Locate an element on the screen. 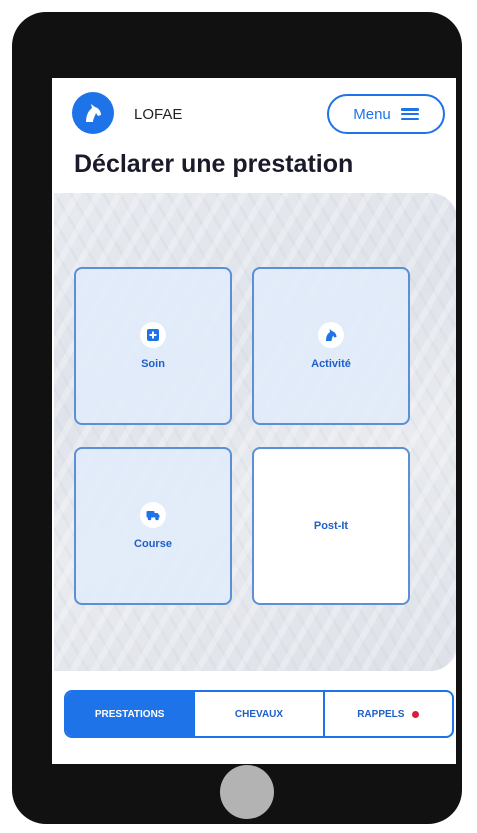  truck-icon is located at coordinates (153, 515).